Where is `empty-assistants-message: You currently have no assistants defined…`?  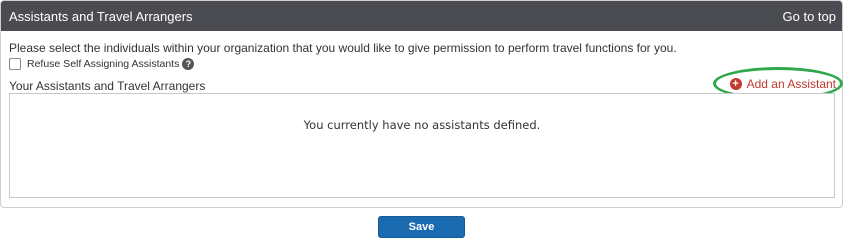
empty-assistants-message: You currently have no assistants defined… is located at coordinates (422, 125).